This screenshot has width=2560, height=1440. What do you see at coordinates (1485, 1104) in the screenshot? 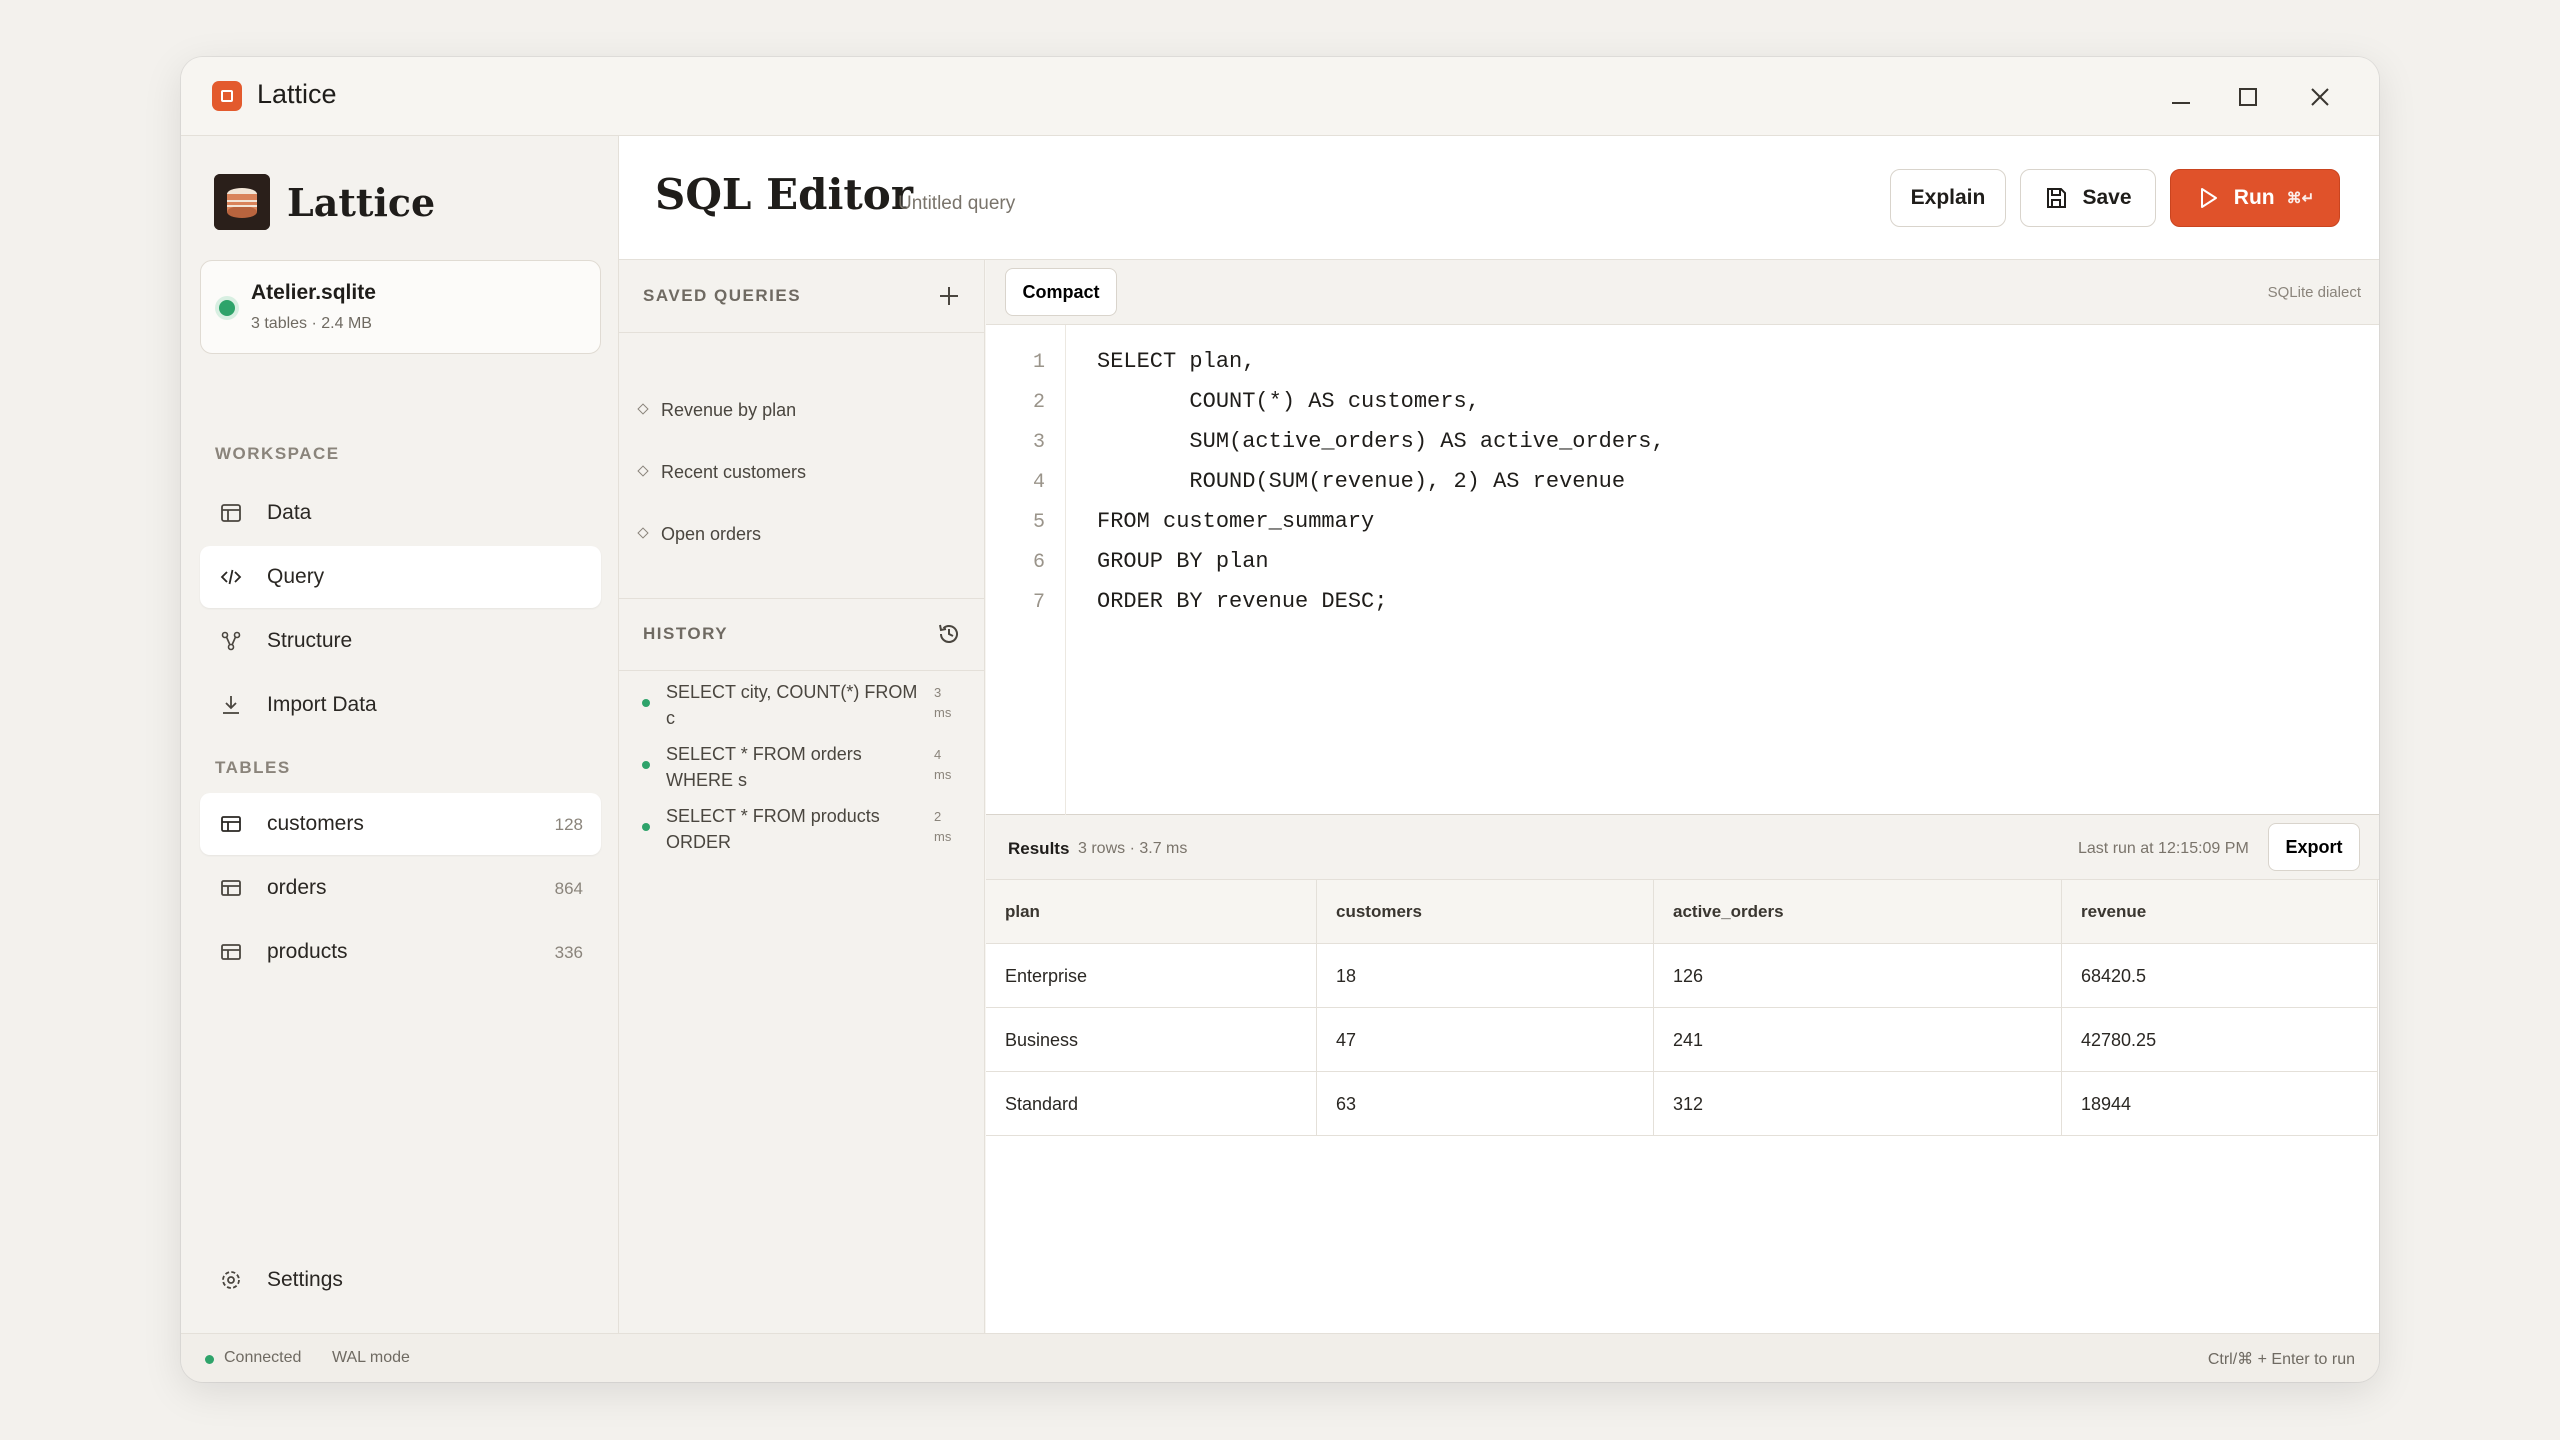
I see `table-cell: 63` at bounding box center [1485, 1104].